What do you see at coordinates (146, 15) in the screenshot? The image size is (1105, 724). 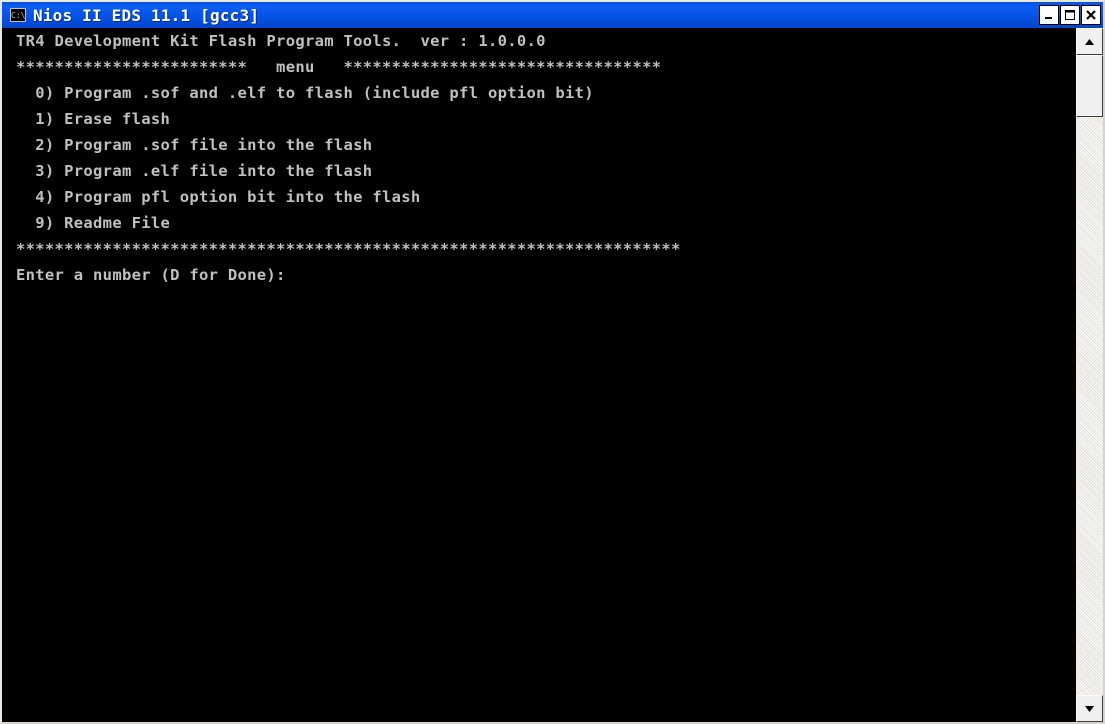 I see `window-title: Nios II EDS 11.1 [gcc3]` at bounding box center [146, 15].